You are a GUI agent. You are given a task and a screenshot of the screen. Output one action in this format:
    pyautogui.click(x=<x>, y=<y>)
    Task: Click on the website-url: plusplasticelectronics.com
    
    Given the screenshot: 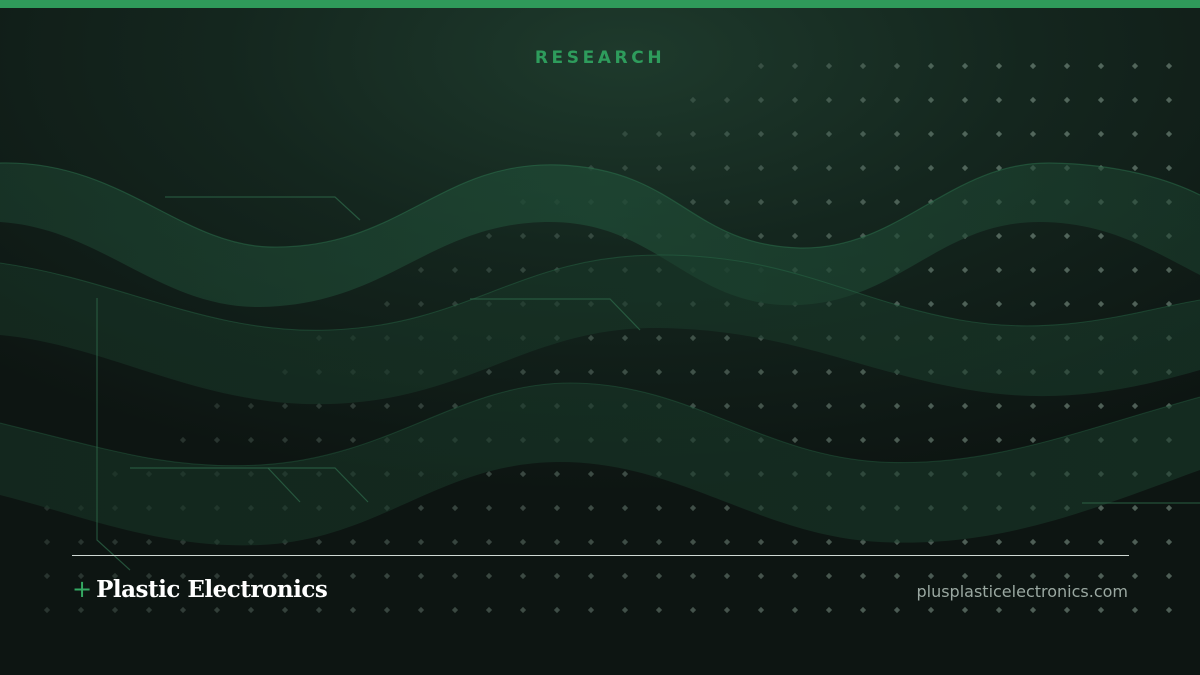 What is the action you would take?
    pyautogui.click(x=1022, y=591)
    